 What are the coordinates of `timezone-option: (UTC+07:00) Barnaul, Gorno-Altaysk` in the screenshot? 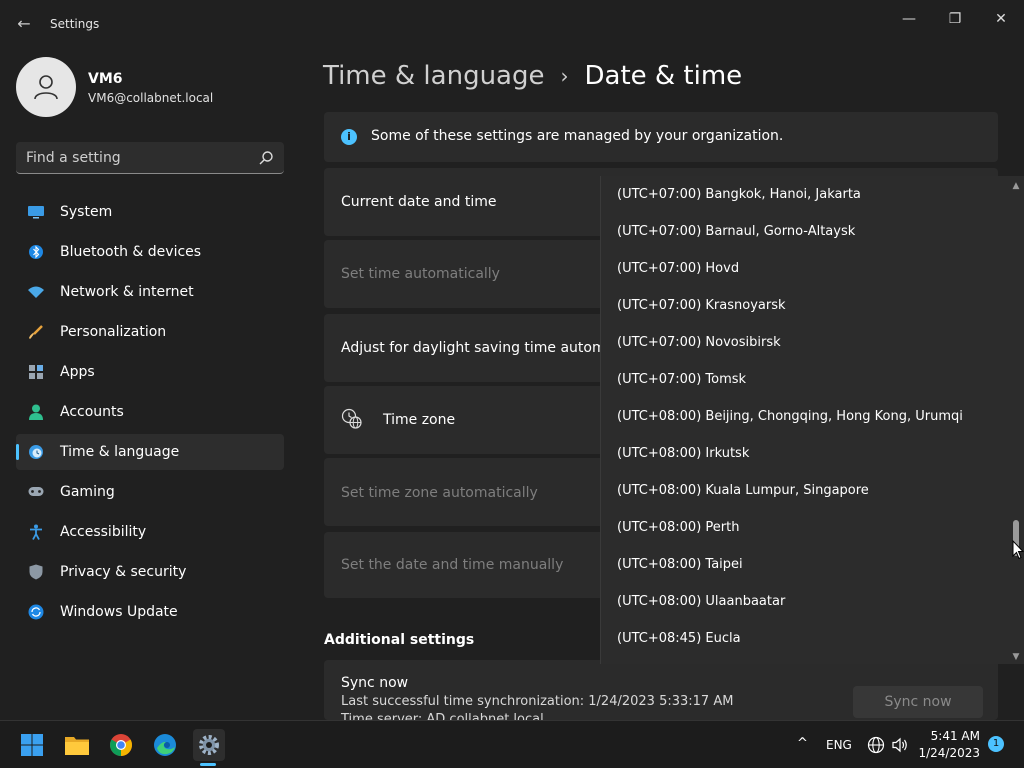 It's located at (736, 231).